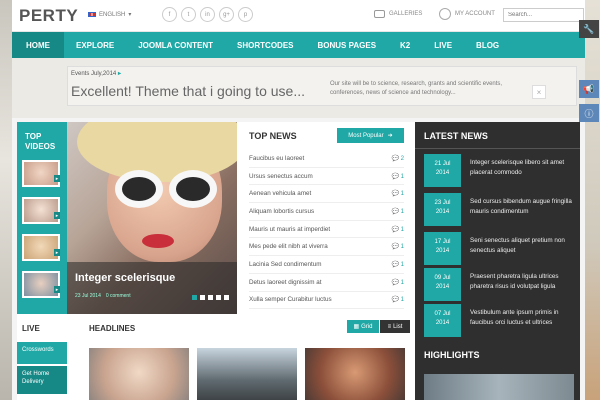 The width and height of the screenshot is (600, 400). Describe the element at coordinates (31, 328) in the screenshot. I see `live-title: LIVE` at that location.